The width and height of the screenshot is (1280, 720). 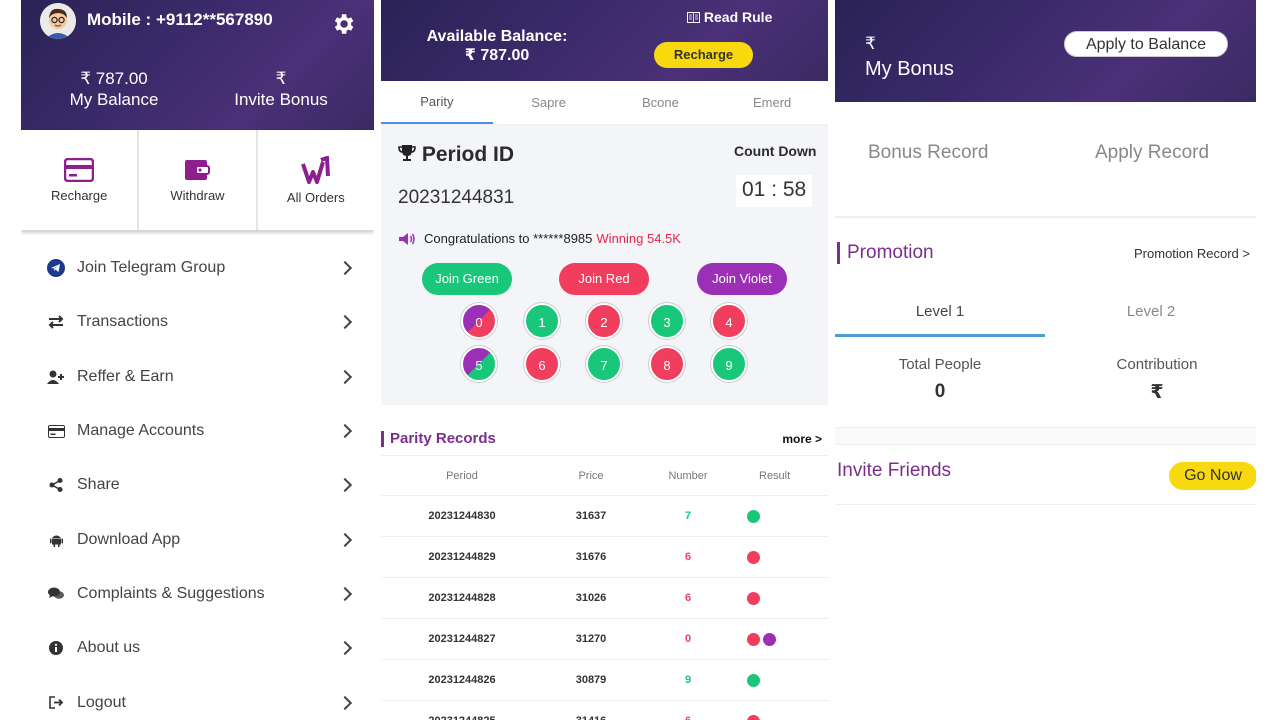 I want to click on menu-item-refer-earn: Reffer & Earn, so click(x=197, y=377).